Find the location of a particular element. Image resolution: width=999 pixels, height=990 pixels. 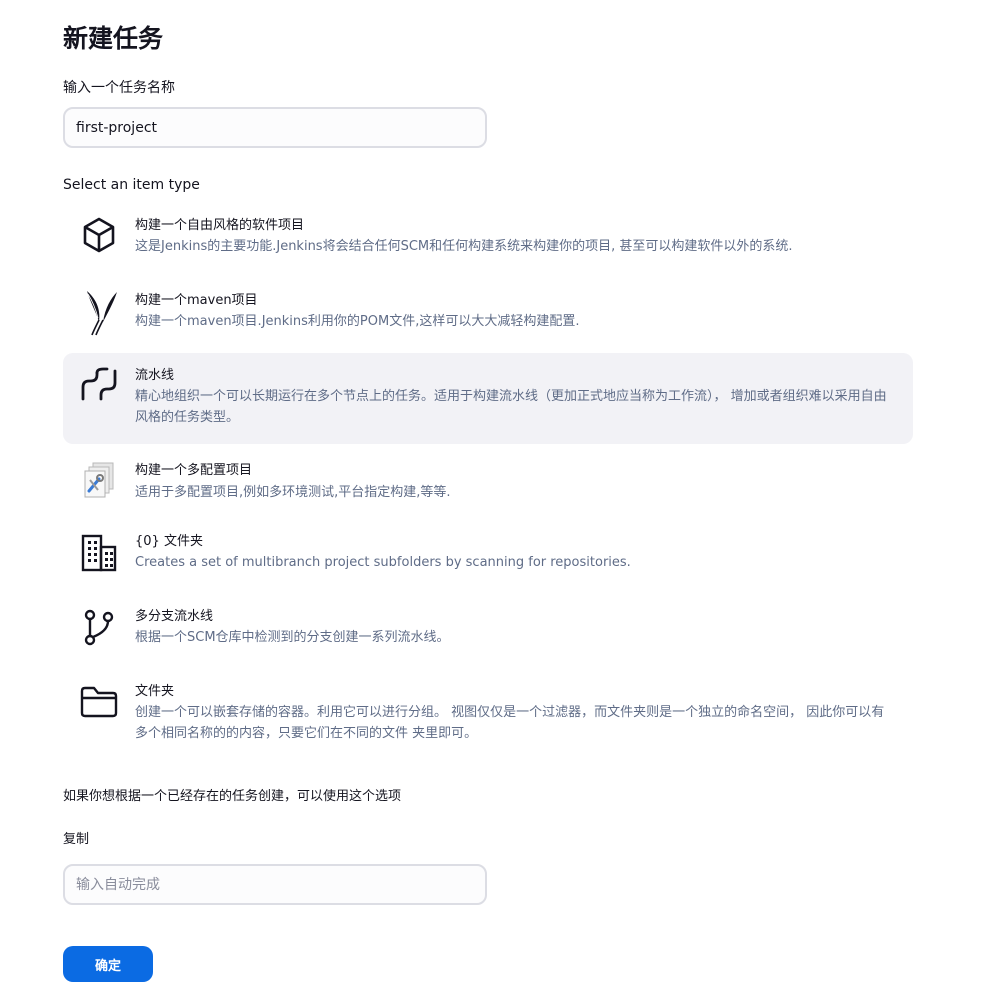

pipeline-icon is located at coordinates (99, 385).